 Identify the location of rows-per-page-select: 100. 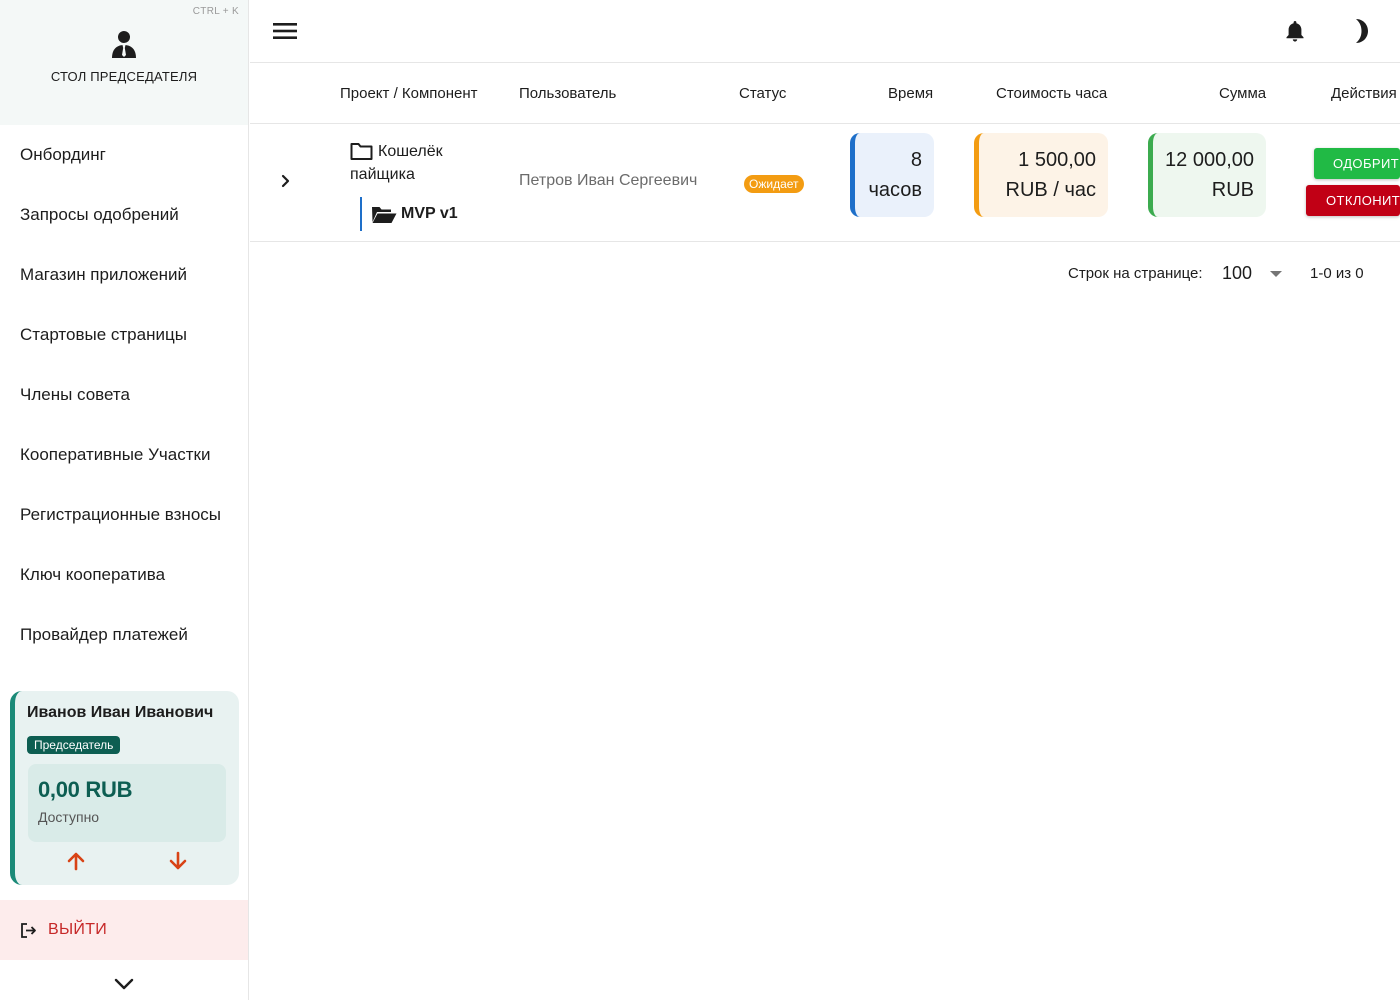
(1255, 274).